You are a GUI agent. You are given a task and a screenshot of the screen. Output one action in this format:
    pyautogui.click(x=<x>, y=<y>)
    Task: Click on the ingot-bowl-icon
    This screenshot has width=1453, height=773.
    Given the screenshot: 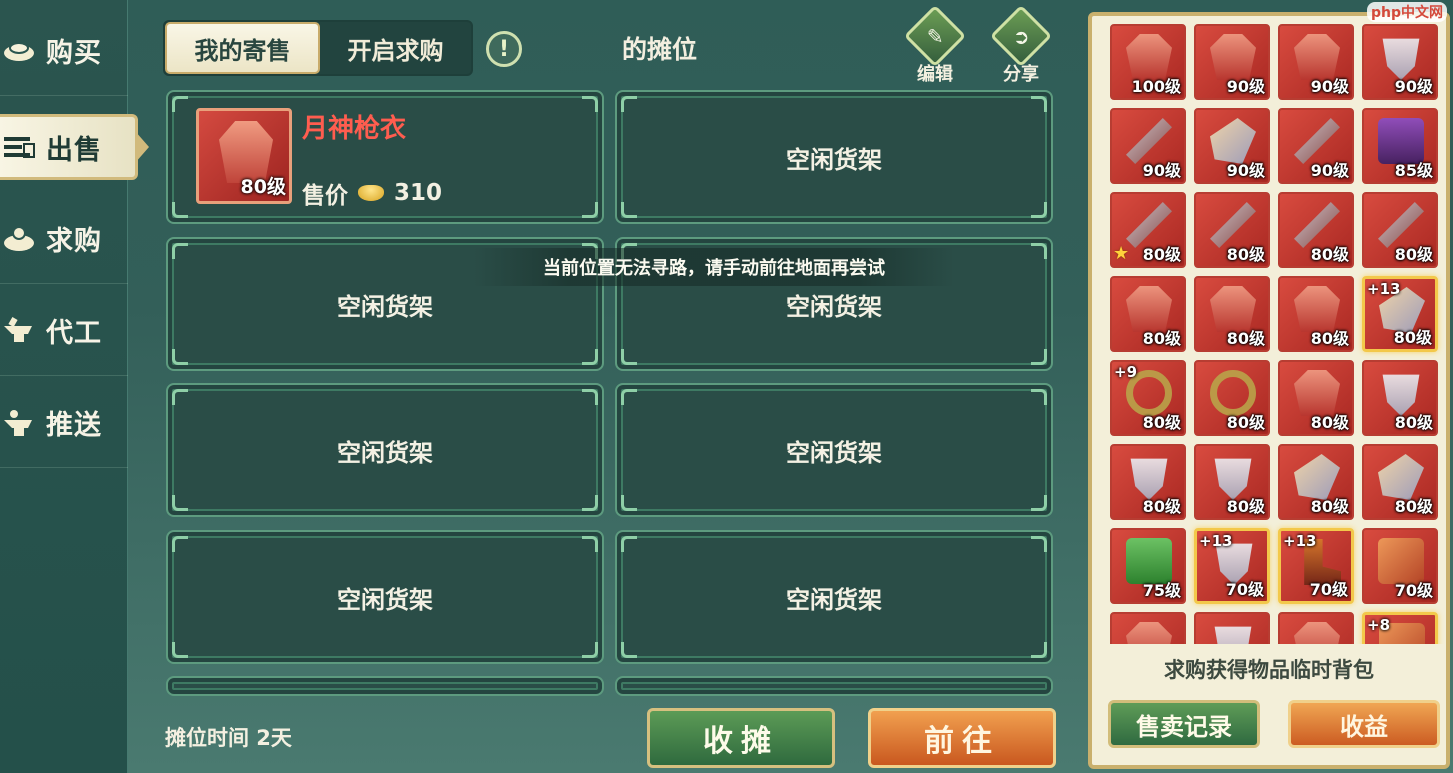 What is the action you would take?
    pyautogui.click(x=19, y=51)
    